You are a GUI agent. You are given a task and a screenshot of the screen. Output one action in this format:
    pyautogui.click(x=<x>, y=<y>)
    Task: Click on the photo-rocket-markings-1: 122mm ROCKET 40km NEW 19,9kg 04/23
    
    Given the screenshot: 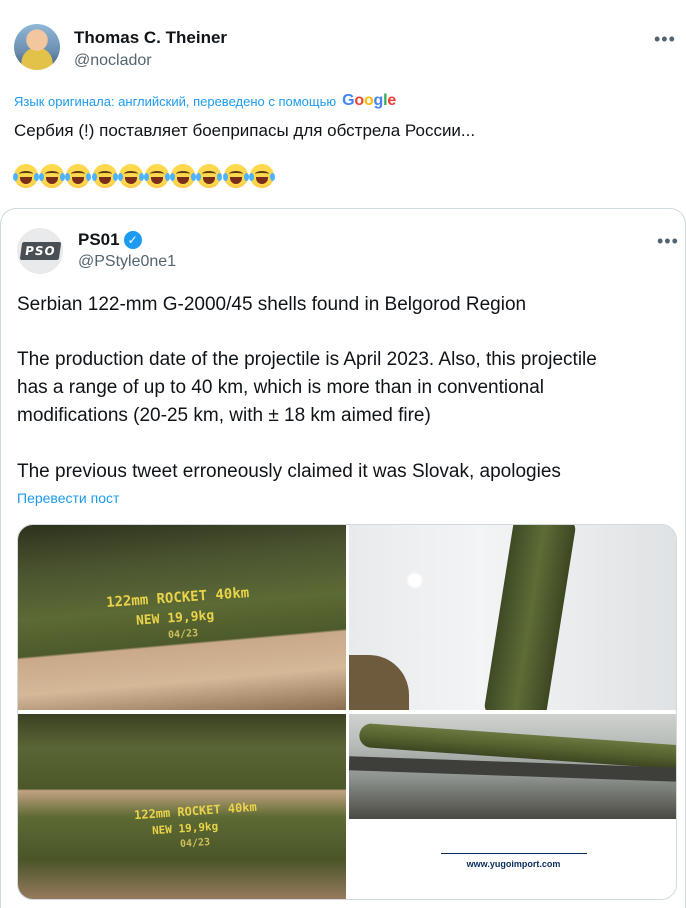 What is the action you would take?
    pyautogui.click(x=182, y=617)
    